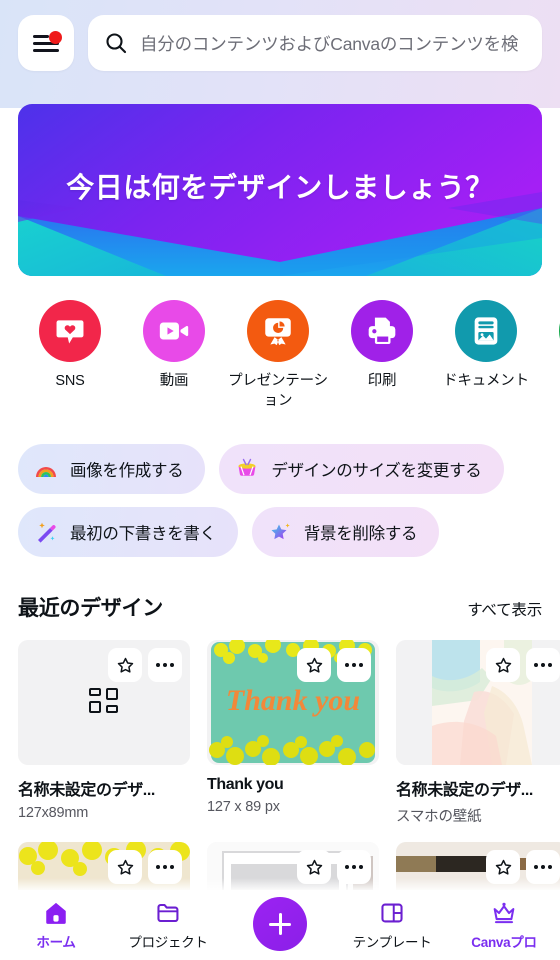  I want to click on search-input: 自分のコンテンツおよびCanvaのコンテンツを検, so click(315, 43).